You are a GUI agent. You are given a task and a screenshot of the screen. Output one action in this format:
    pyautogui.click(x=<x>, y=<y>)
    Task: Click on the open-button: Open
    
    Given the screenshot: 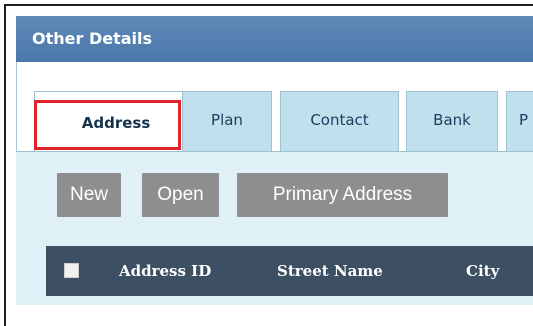 What is the action you would take?
    pyautogui.click(x=180, y=195)
    